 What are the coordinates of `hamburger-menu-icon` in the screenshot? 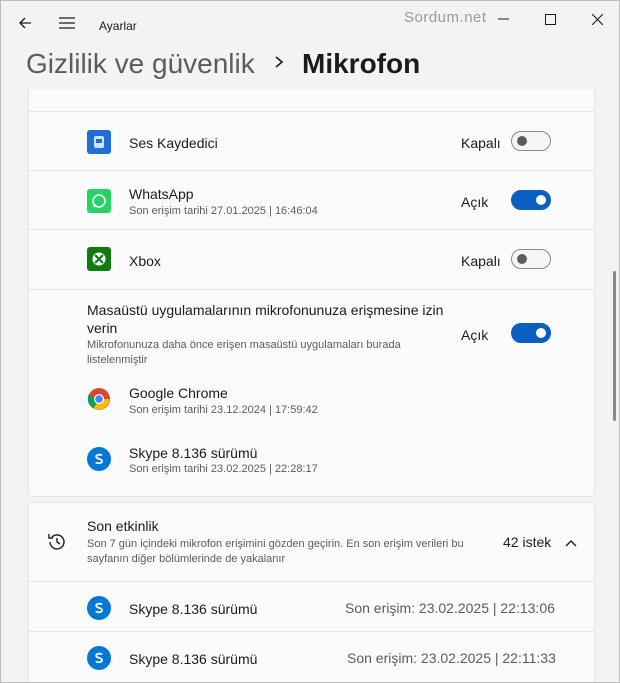 It's located at (67, 23).